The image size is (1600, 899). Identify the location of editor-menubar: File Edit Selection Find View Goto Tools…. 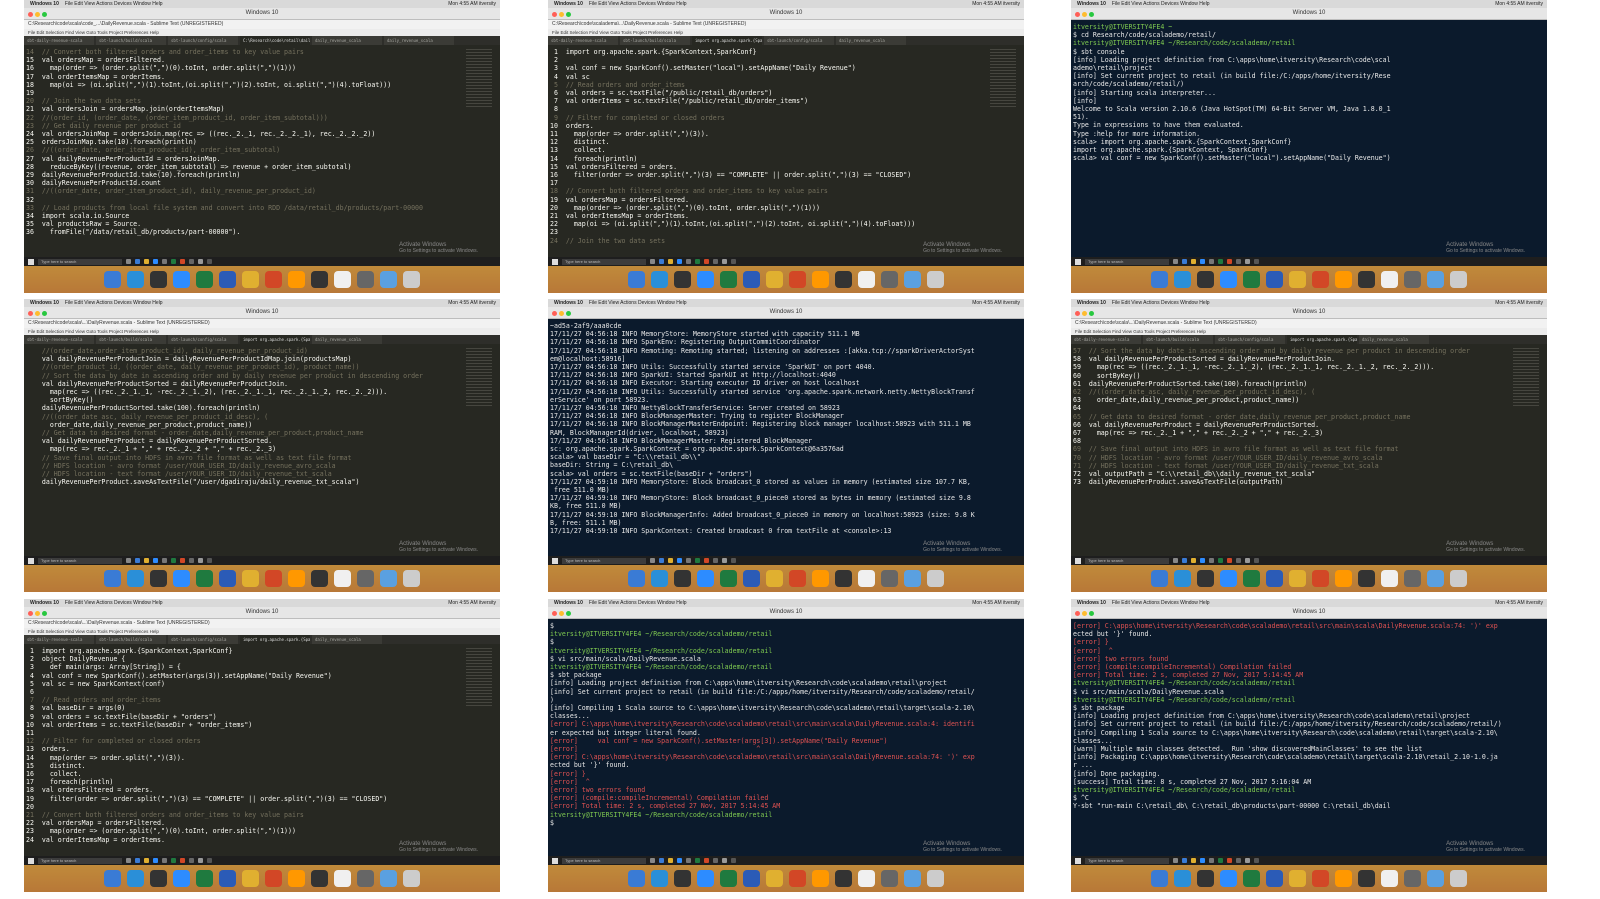
(262, 331).